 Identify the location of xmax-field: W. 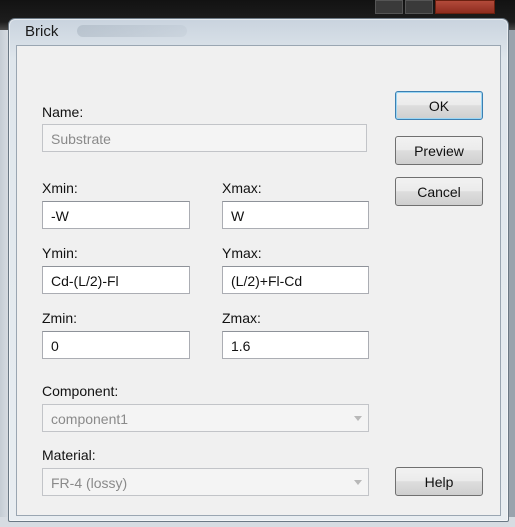
(295, 215).